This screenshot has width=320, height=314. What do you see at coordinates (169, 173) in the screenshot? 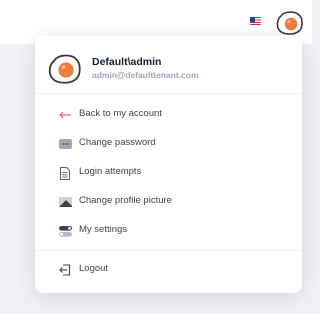
I see `login-attempts-item: Login attempts` at bounding box center [169, 173].